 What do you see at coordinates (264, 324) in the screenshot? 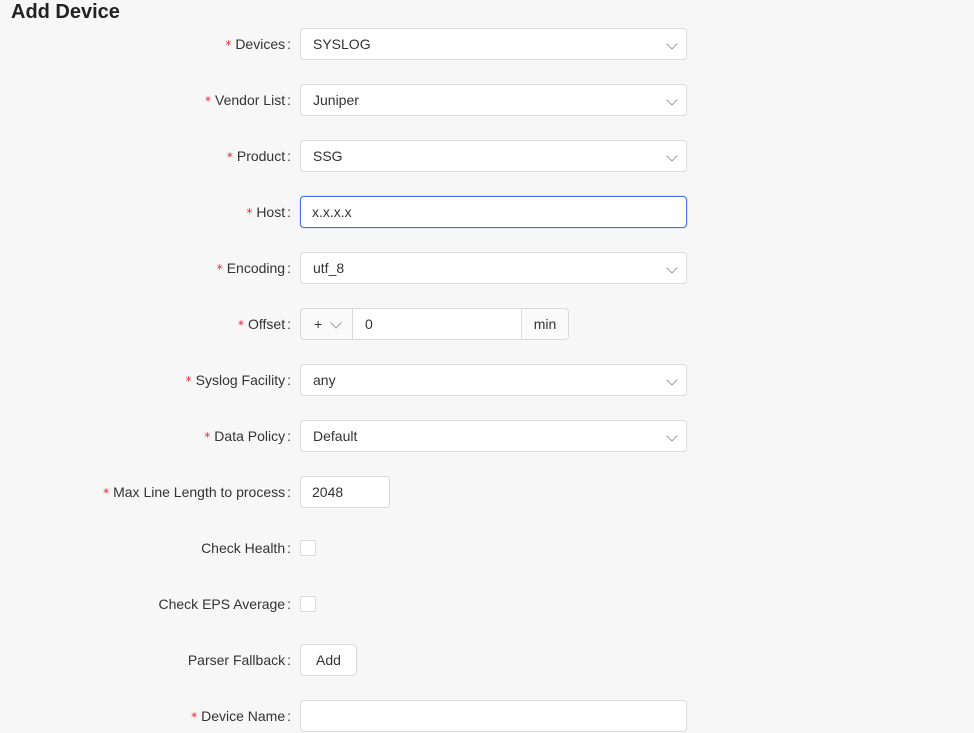
I see `offset-label: * Offset:` at bounding box center [264, 324].